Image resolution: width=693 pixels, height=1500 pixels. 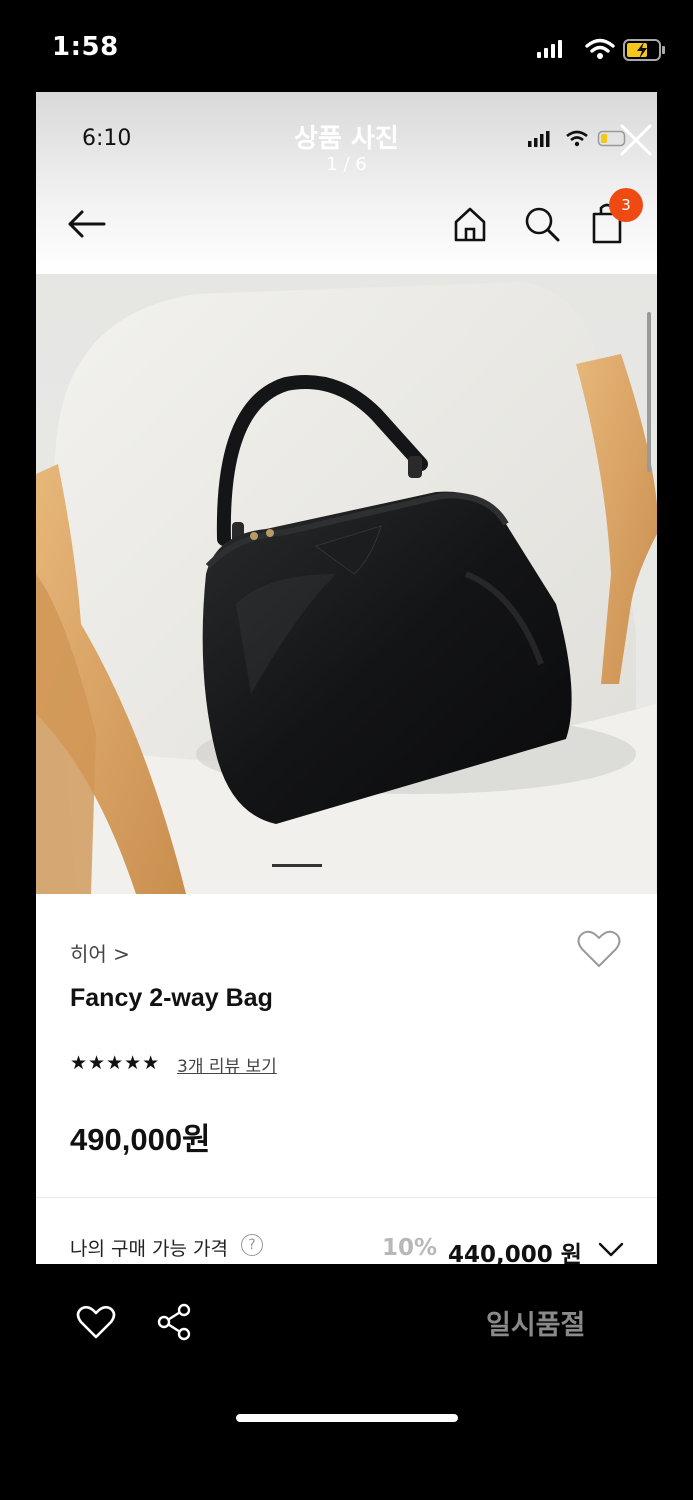 I want to click on product-name: Fancy 2-way Bag, so click(x=171, y=998).